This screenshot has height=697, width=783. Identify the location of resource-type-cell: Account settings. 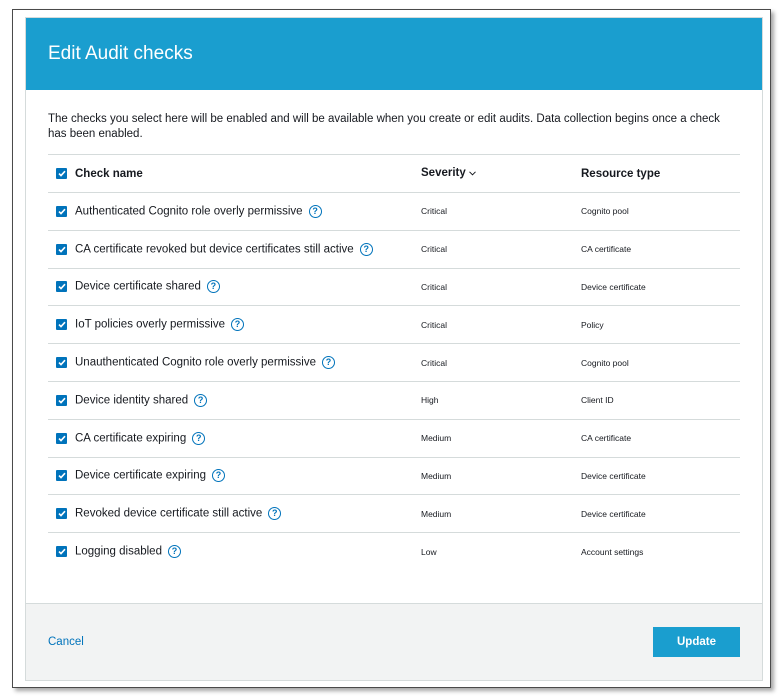
(612, 551).